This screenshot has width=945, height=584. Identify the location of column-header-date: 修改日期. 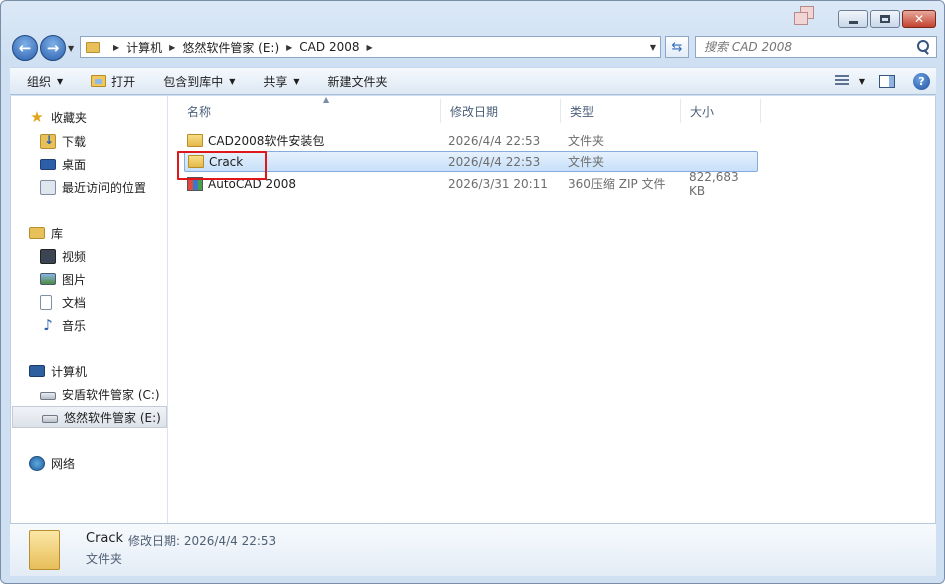
(501, 111).